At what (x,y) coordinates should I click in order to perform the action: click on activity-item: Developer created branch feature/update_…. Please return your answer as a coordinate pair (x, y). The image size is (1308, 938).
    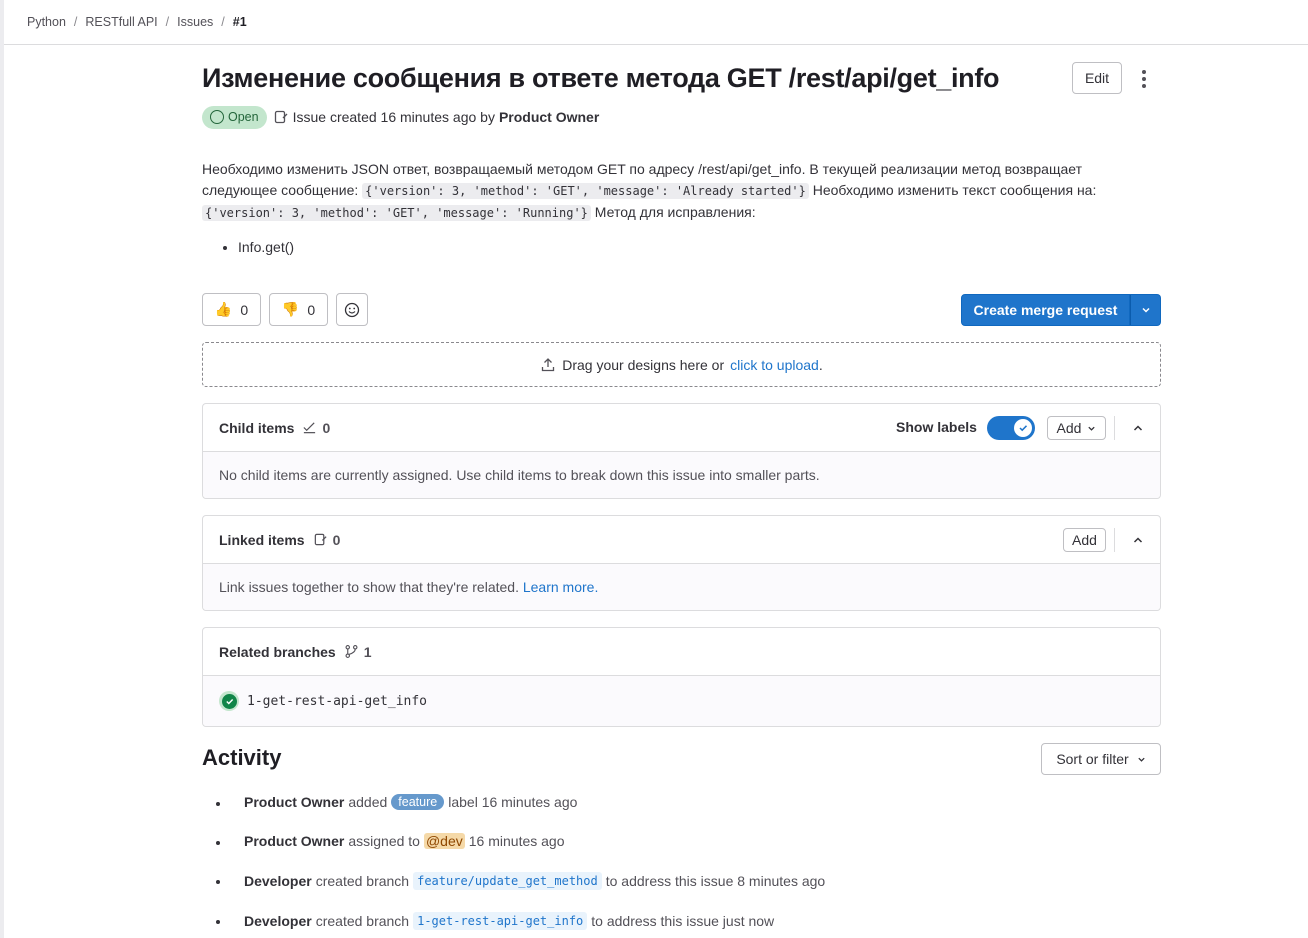
    Looking at the image, I should click on (535, 881).